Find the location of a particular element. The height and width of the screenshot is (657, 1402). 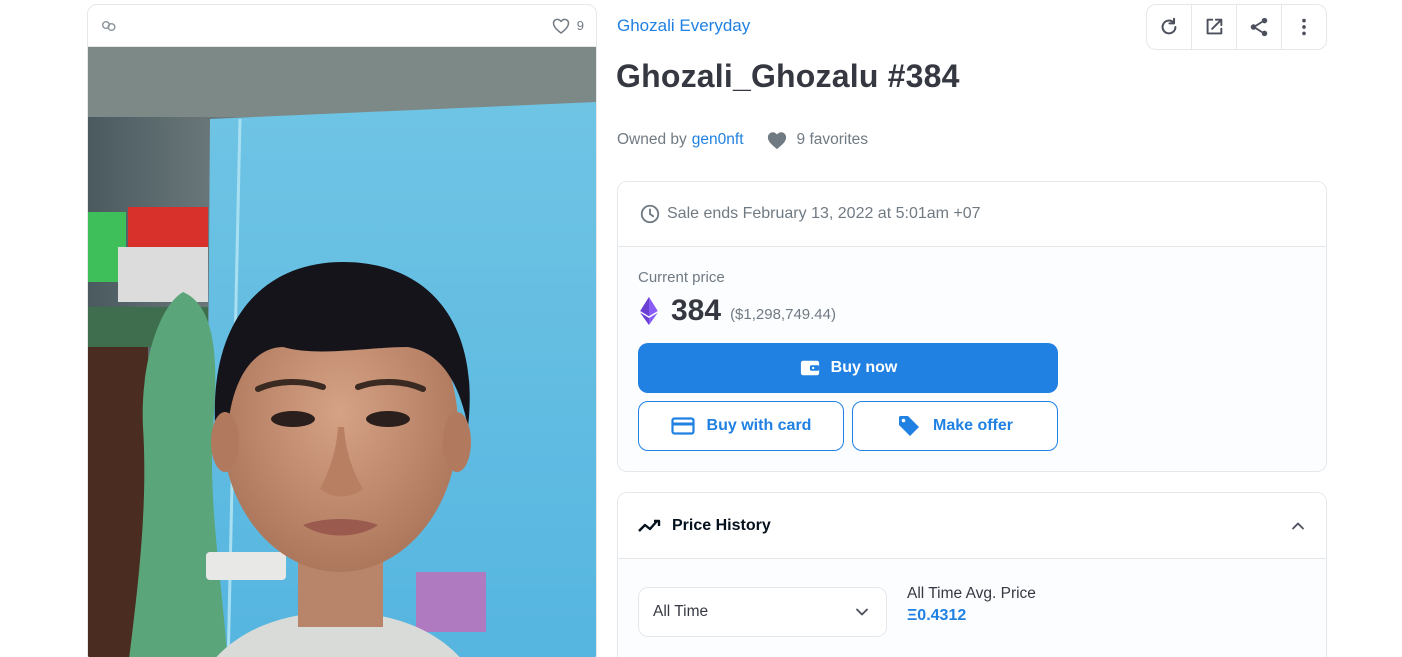

make-offer-button: Make offer is located at coordinates (955, 426).